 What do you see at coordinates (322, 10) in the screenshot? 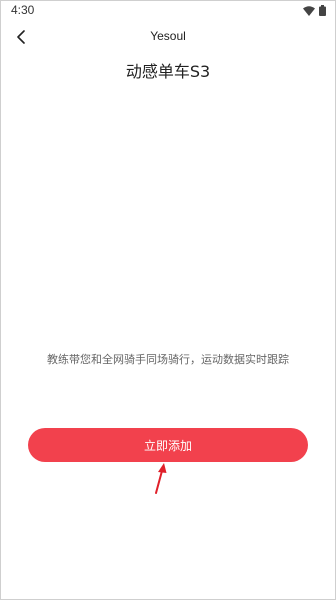
I see `battery-icon` at bounding box center [322, 10].